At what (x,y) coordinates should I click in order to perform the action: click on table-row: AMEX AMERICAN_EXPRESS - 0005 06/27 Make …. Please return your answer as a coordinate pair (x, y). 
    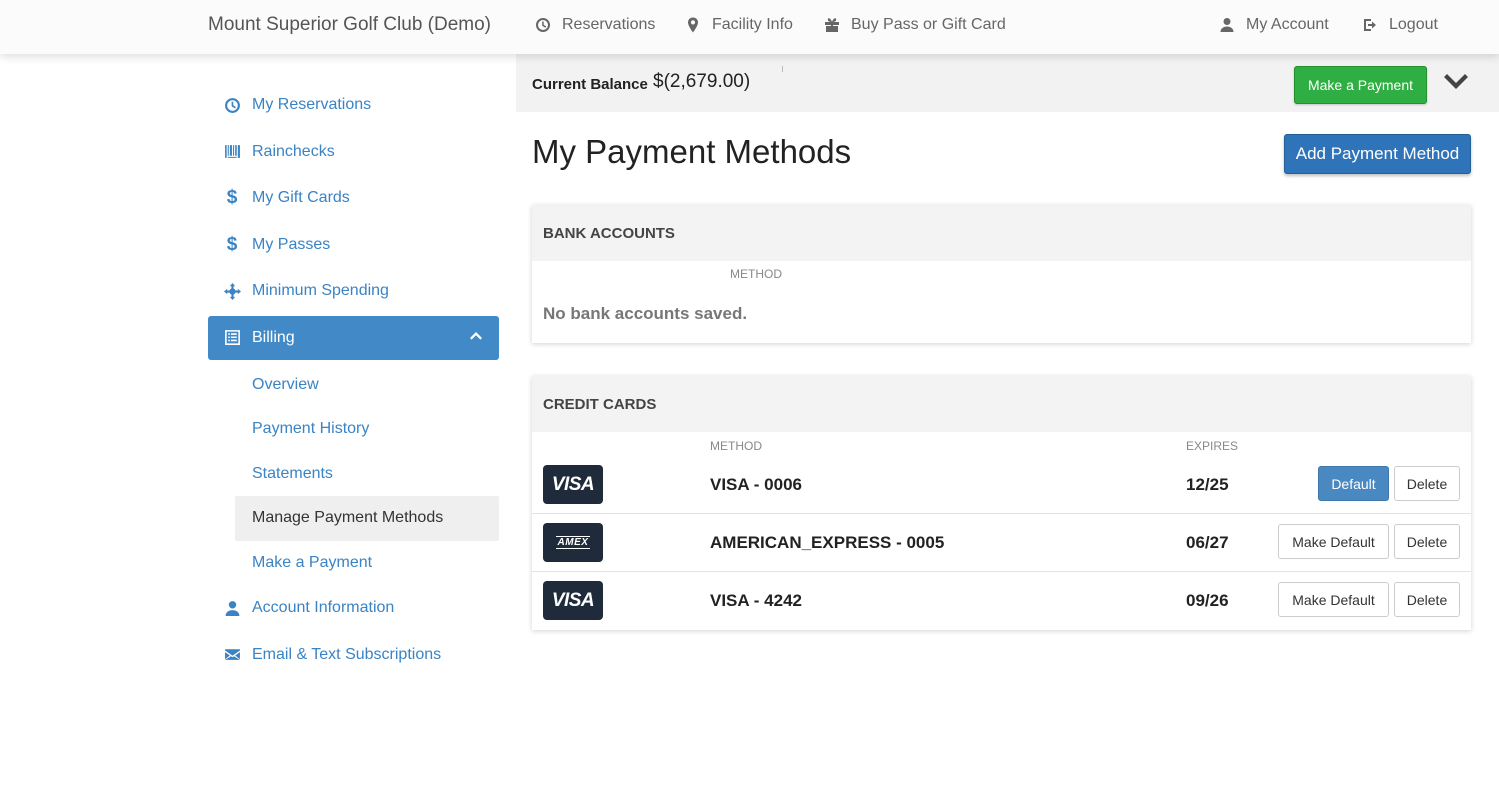
    Looking at the image, I should click on (1001, 543).